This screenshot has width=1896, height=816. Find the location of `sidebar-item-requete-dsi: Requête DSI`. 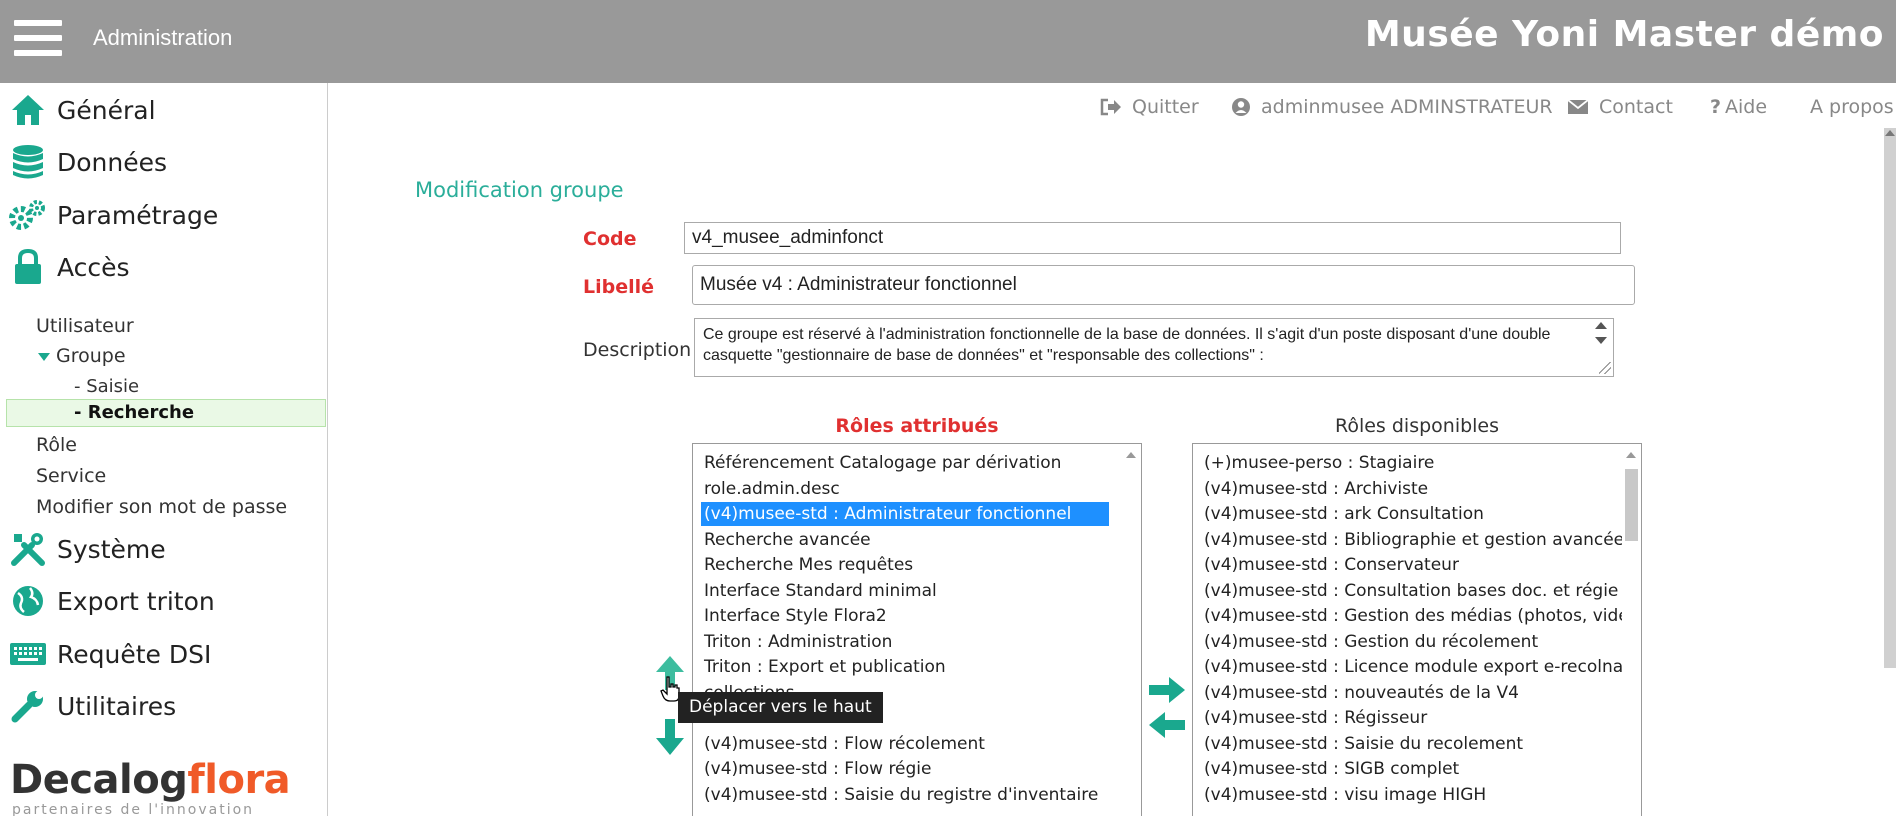

sidebar-item-requete-dsi: Requête DSI is located at coordinates (163, 654).